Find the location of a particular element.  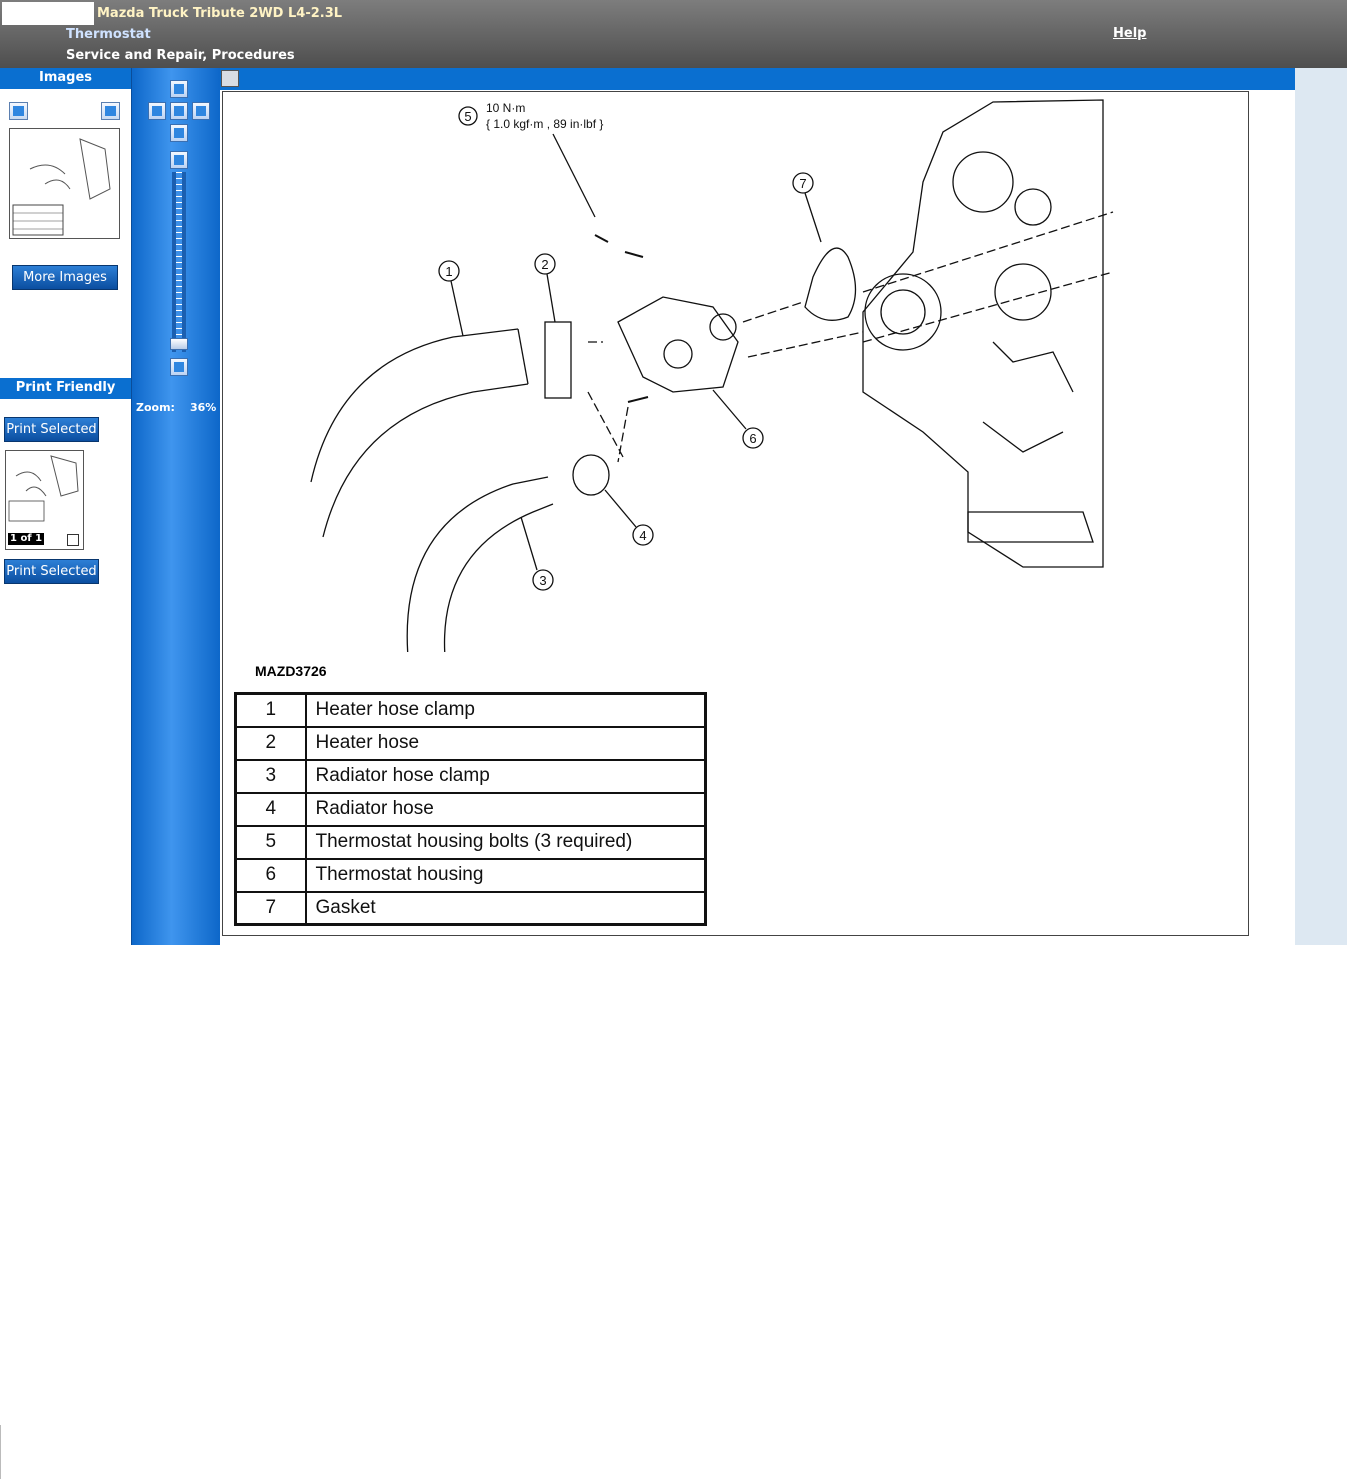

gasket is located at coordinates (830, 284).